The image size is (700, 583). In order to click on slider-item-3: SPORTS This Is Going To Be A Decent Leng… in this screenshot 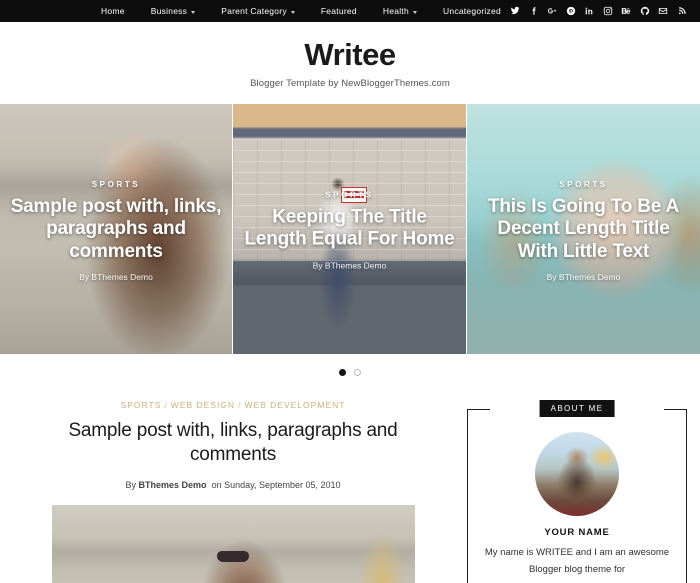, I will do `click(583, 229)`.